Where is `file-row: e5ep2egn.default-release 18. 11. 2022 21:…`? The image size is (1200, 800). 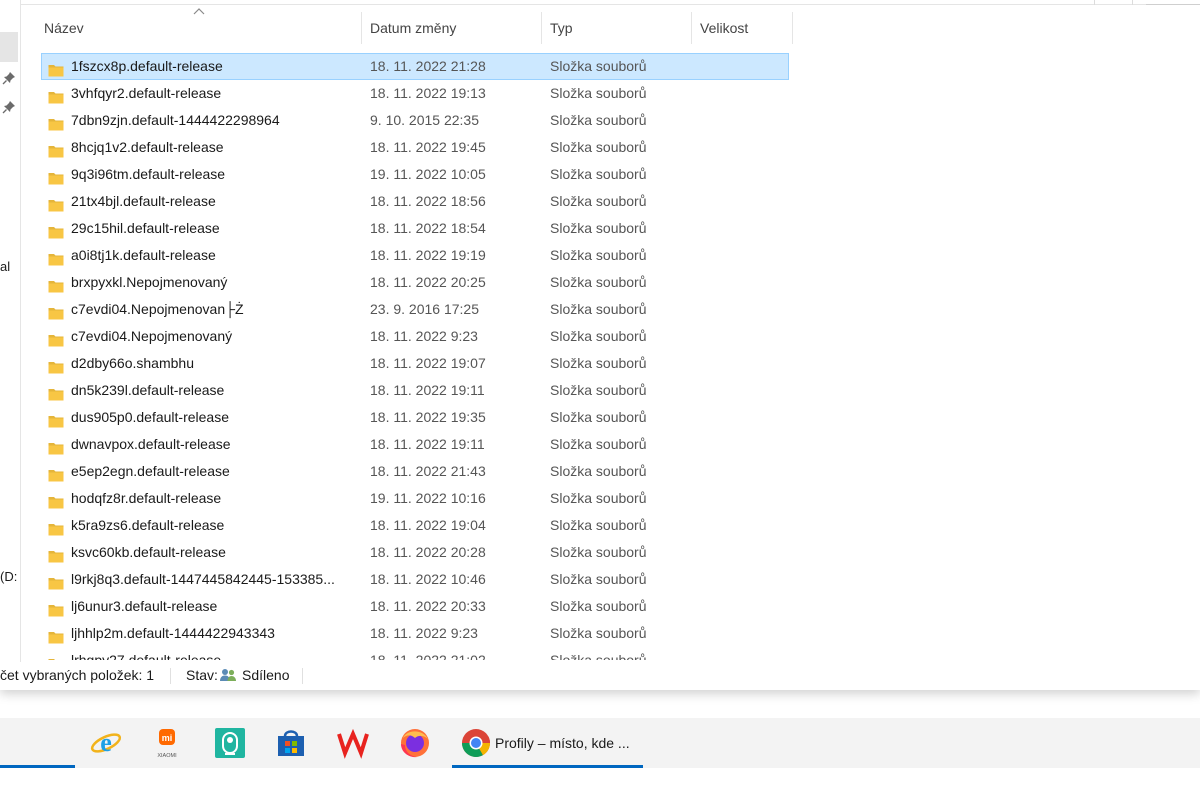
file-row: e5ep2egn.default-release 18. 11. 2022 21:… is located at coordinates (420, 471).